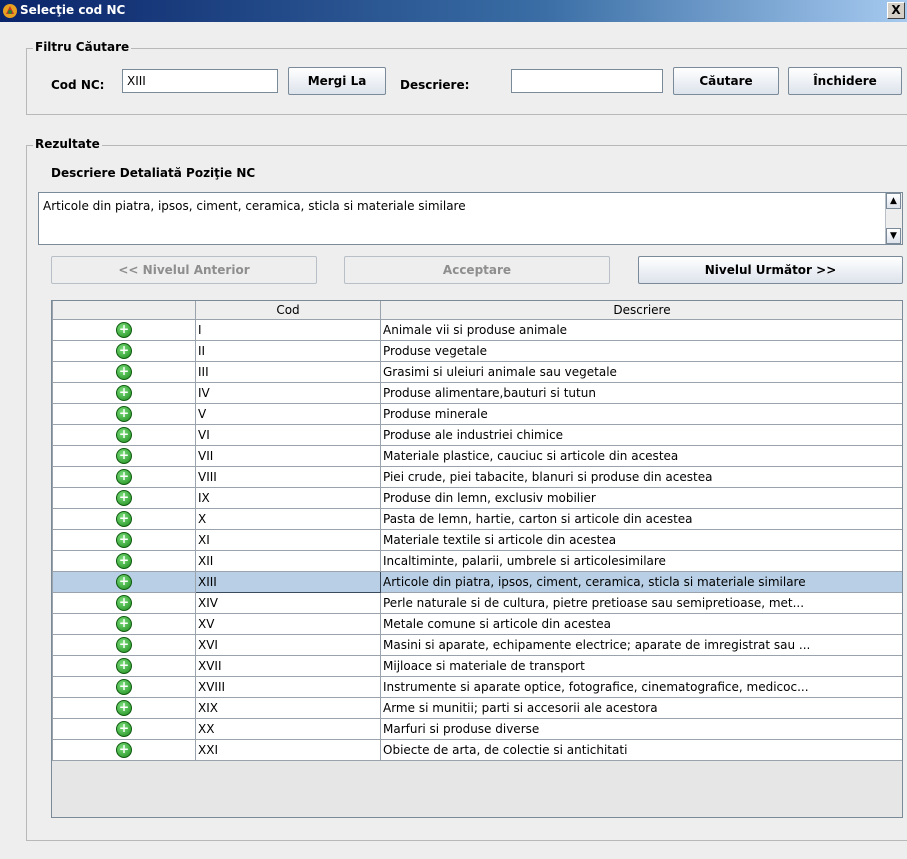 The width and height of the screenshot is (907, 859). I want to click on previous-level-button: << Nivelul Anterior, so click(184, 270).